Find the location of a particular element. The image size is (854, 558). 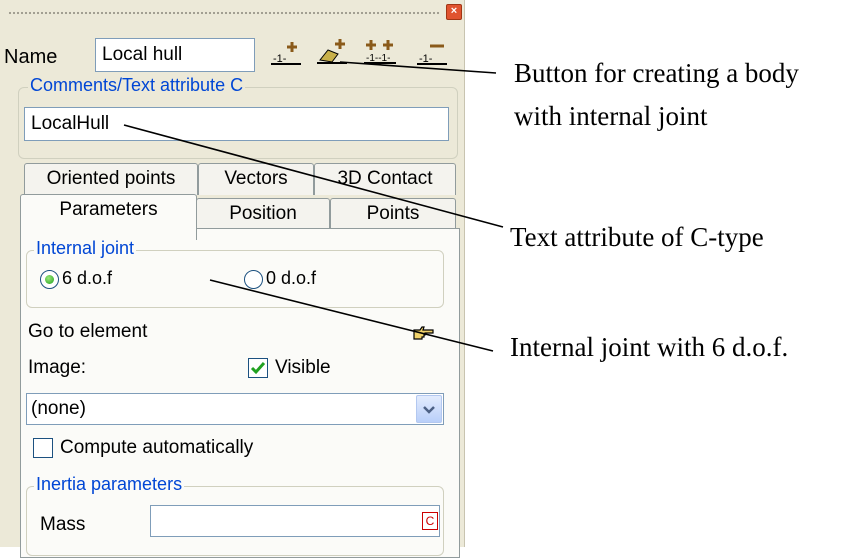

create-body-internal-joint-icon is located at coordinates (332, 51).